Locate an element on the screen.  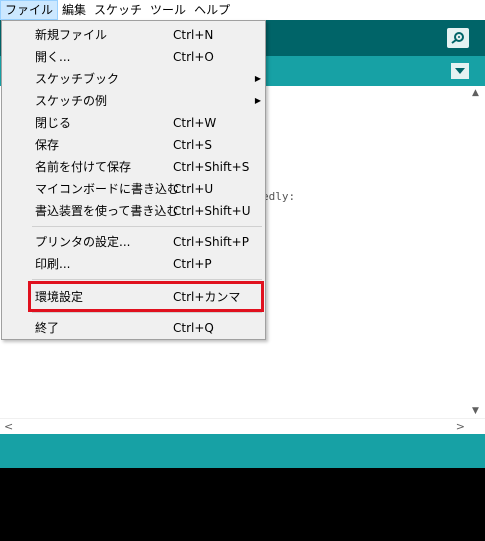
menu-item-label: 名前を付けて保存 is located at coordinates (83, 167).